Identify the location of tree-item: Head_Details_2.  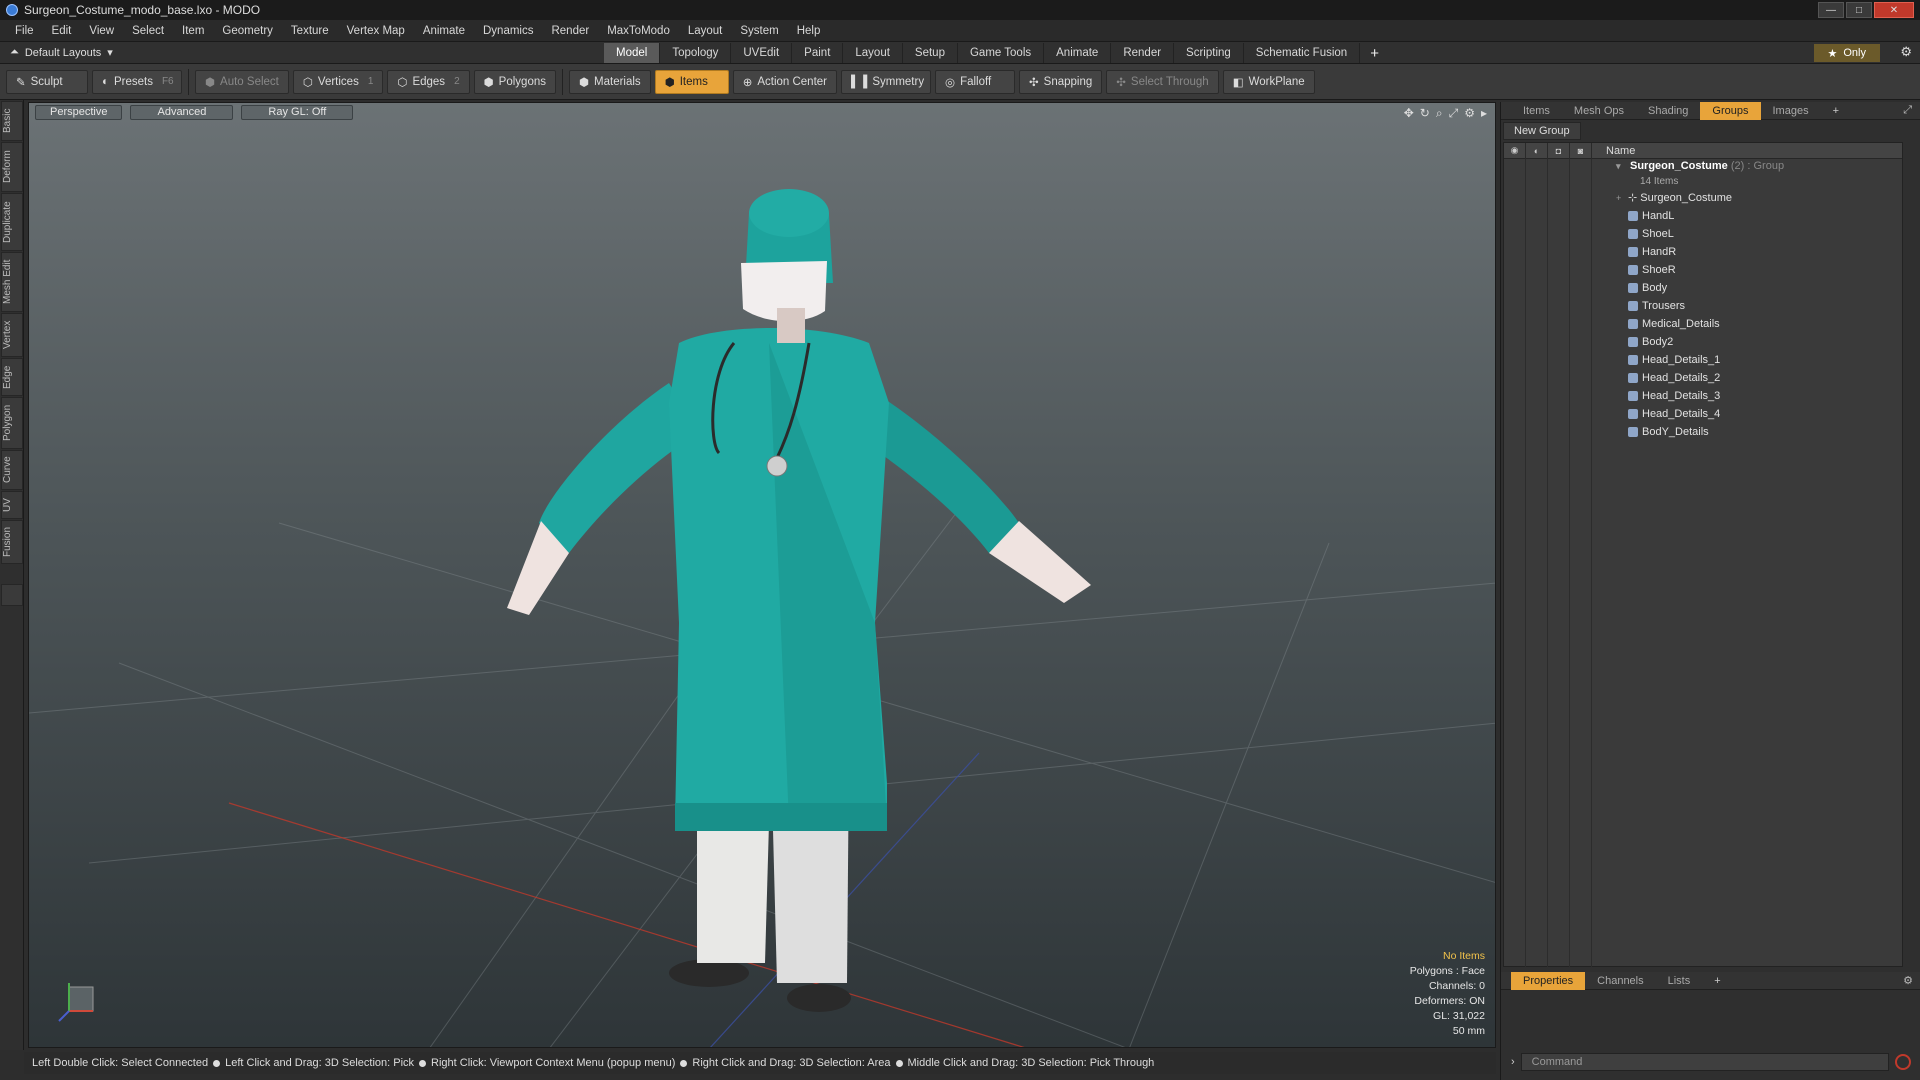
(1703, 378).